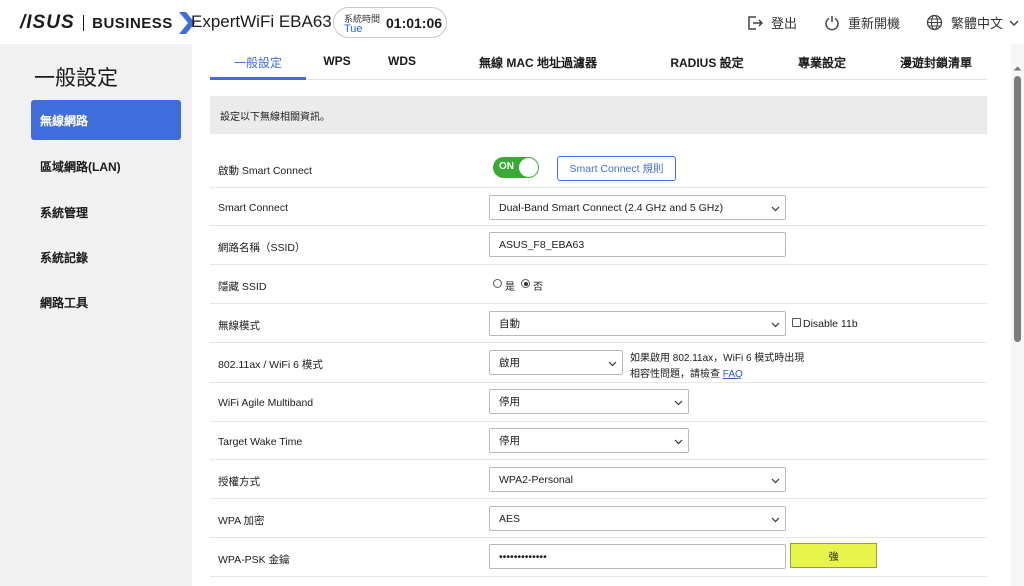 Image resolution: width=1024 pixels, height=586 pixels. What do you see at coordinates (977, 23) in the screenshot?
I see `language-label: 繁體中文` at bounding box center [977, 23].